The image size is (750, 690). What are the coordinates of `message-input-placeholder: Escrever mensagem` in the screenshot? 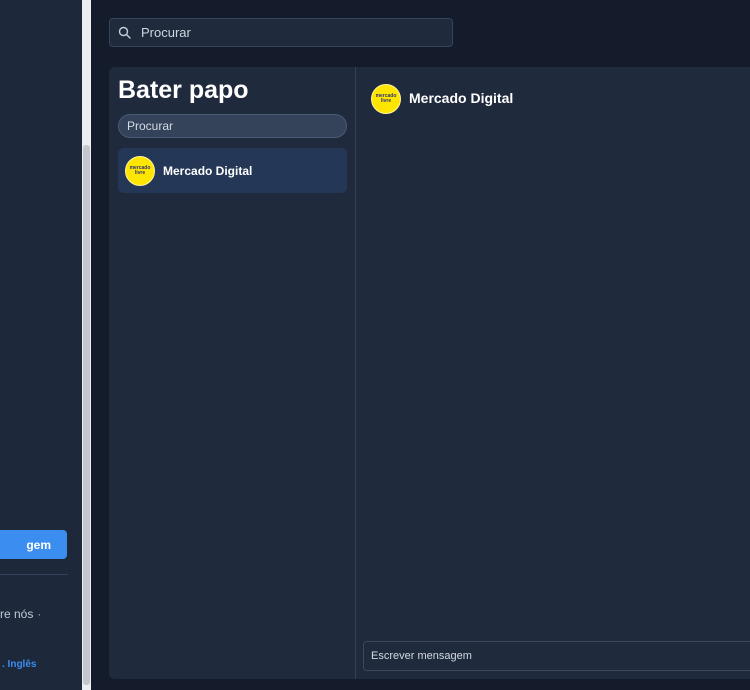 It's located at (421, 656).